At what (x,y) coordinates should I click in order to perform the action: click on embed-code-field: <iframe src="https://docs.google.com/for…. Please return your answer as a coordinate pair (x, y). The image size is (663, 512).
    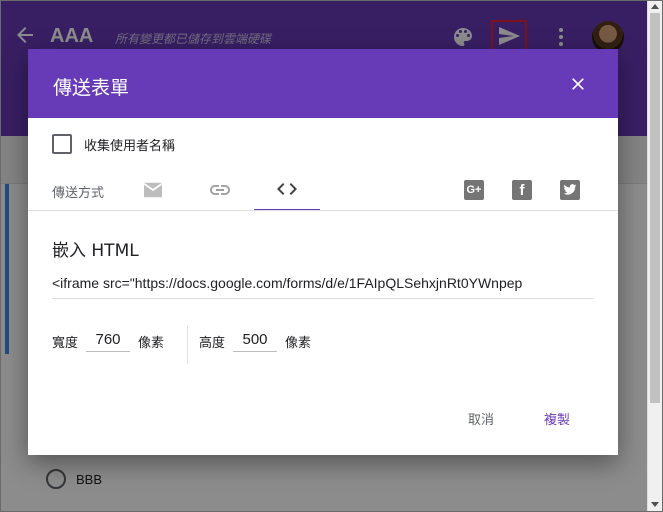
    Looking at the image, I should click on (323, 287).